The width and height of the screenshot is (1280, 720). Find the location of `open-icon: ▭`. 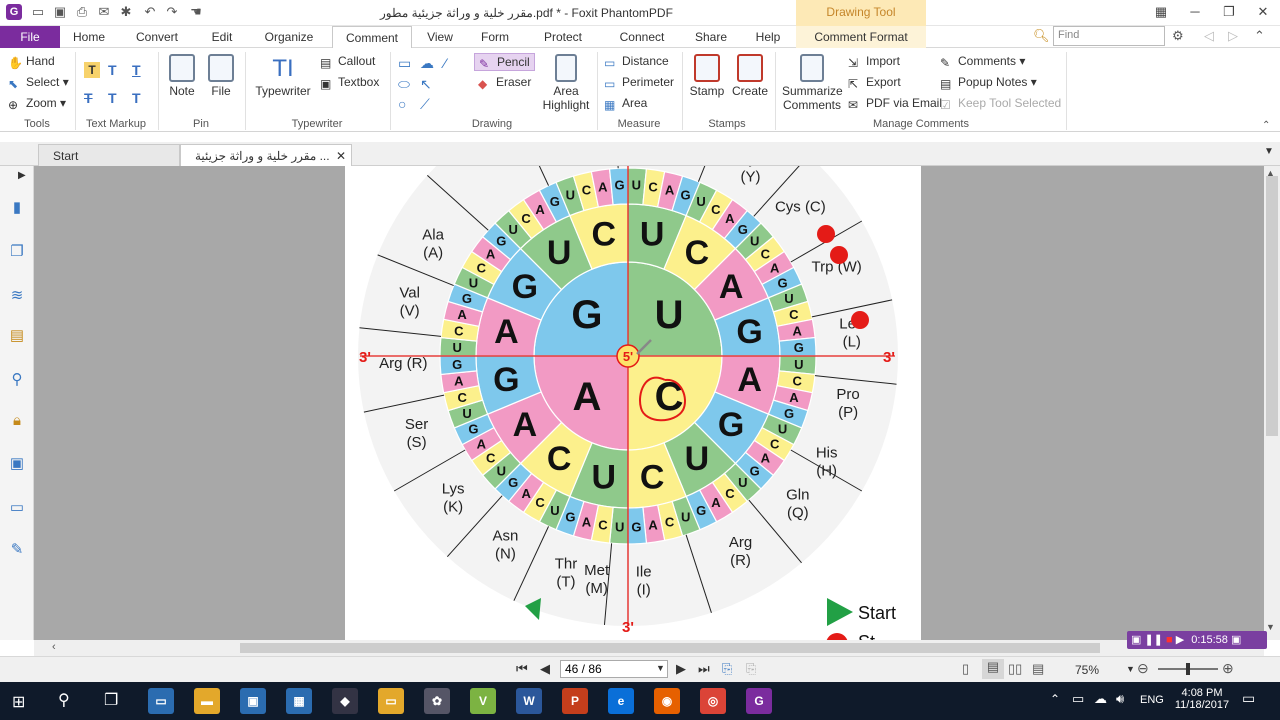

open-icon: ▭ is located at coordinates (38, 12).